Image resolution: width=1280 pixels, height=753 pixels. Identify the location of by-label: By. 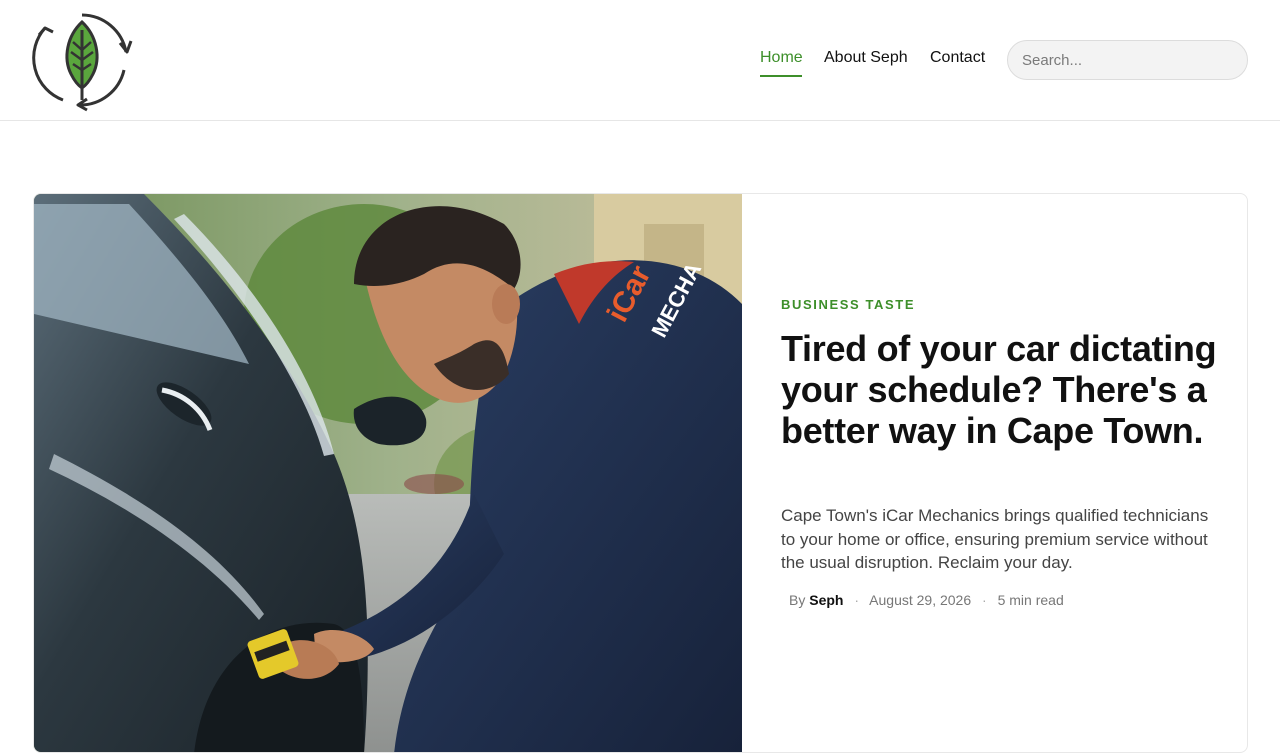
(797, 600).